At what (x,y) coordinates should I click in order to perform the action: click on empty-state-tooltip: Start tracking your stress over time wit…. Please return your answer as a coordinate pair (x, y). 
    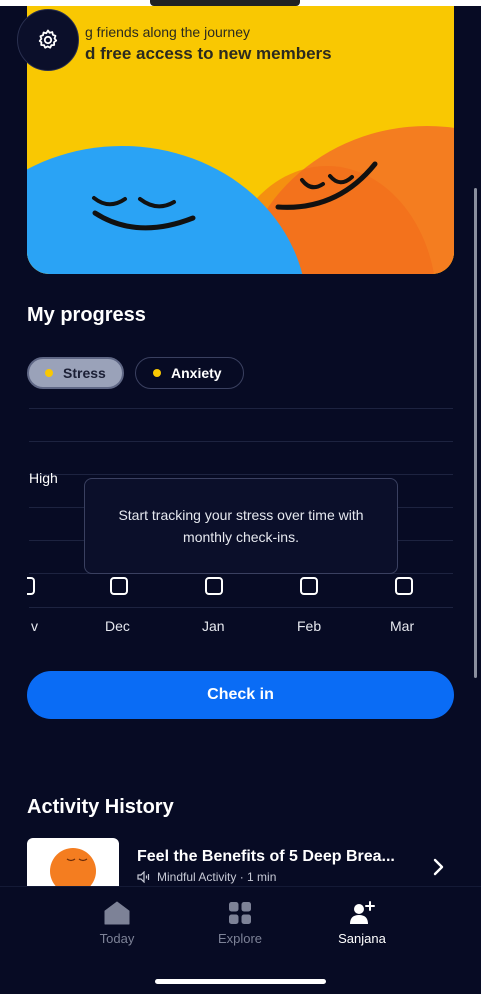
    Looking at the image, I should click on (241, 526).